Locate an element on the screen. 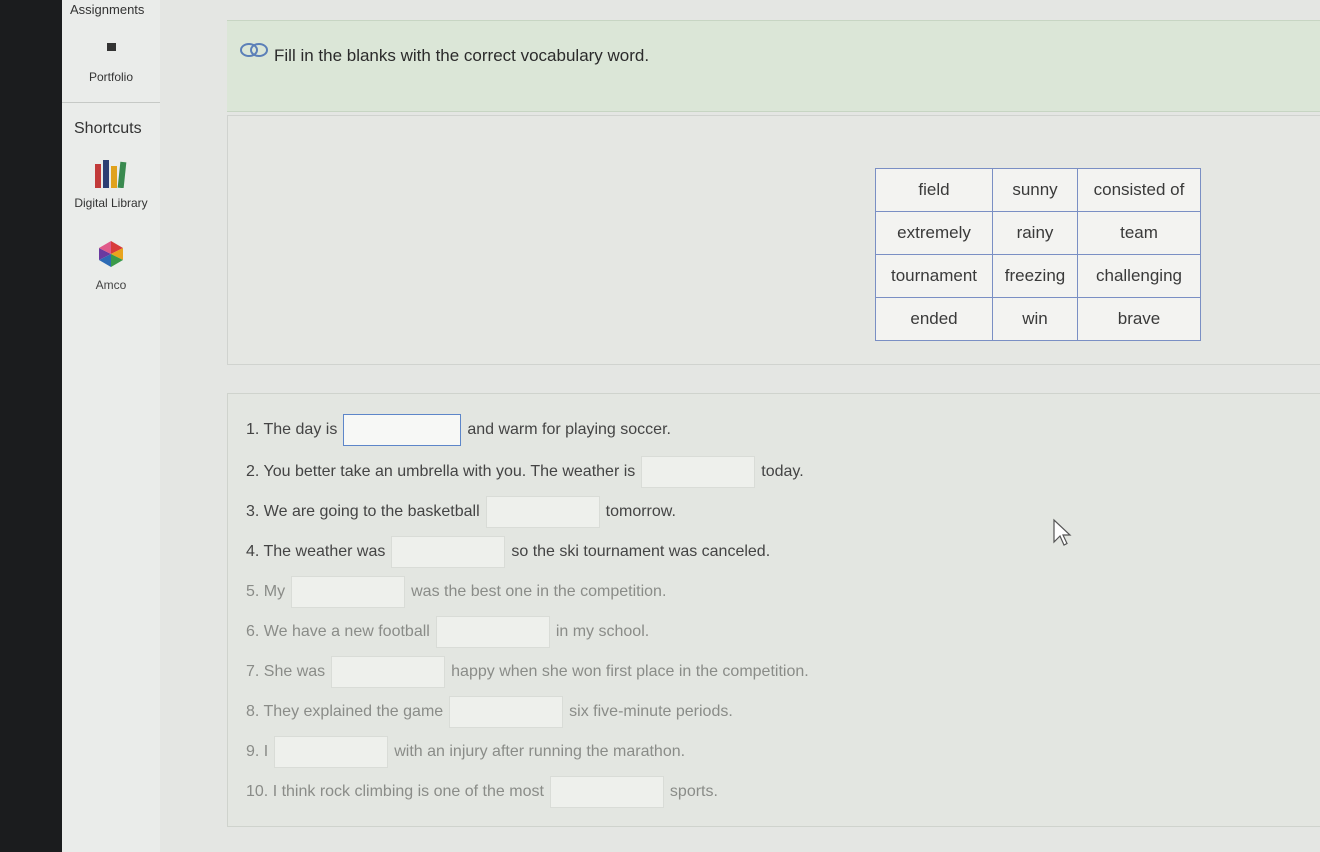  sidebar-divider is located at coordinates (111, 102).